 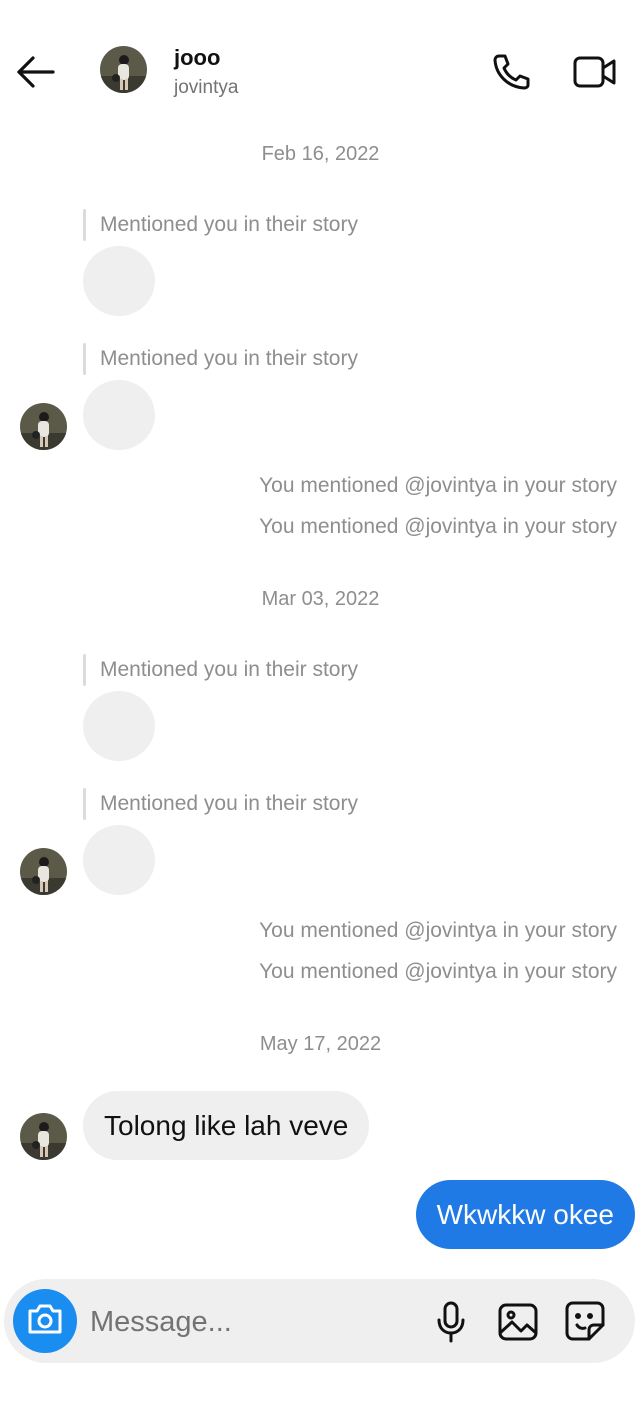 I want to click on outgoing-message-bubble: Wkwkkw okee, so click(x=525, y=1214).